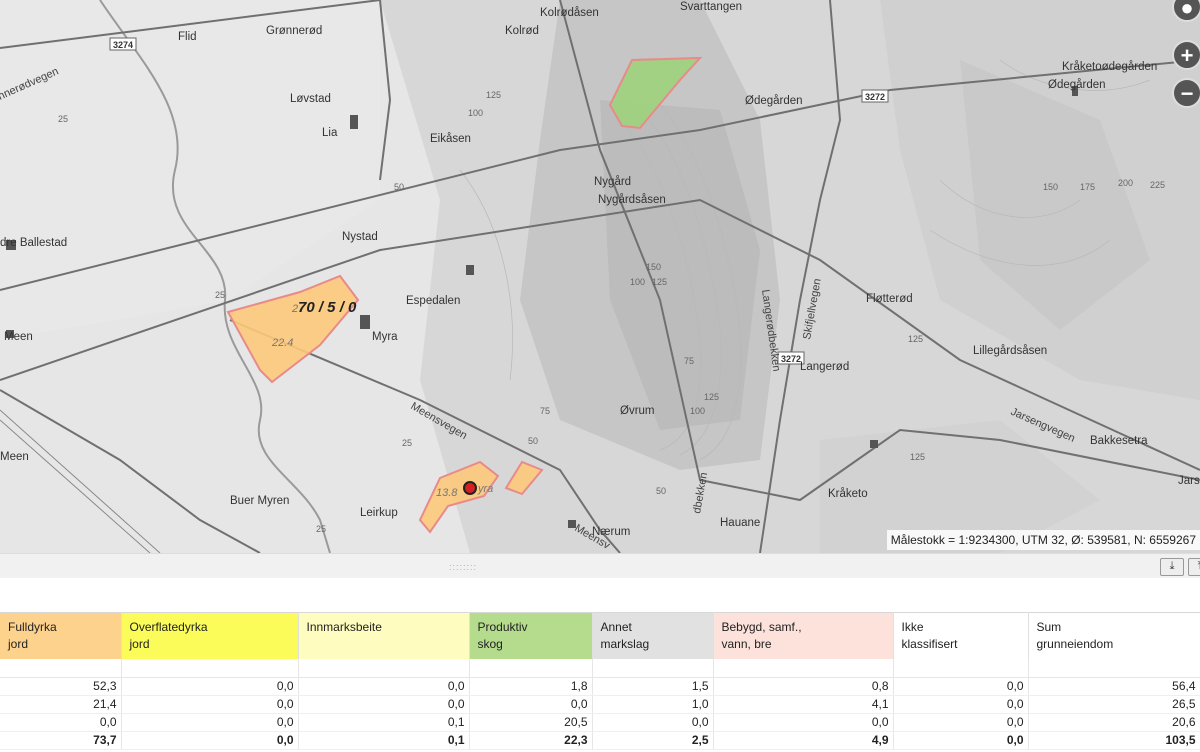 Image resolution: width=1200 pixels, height=752 pixels. I want to click on place-label: Leirkup, so click(379, 513).